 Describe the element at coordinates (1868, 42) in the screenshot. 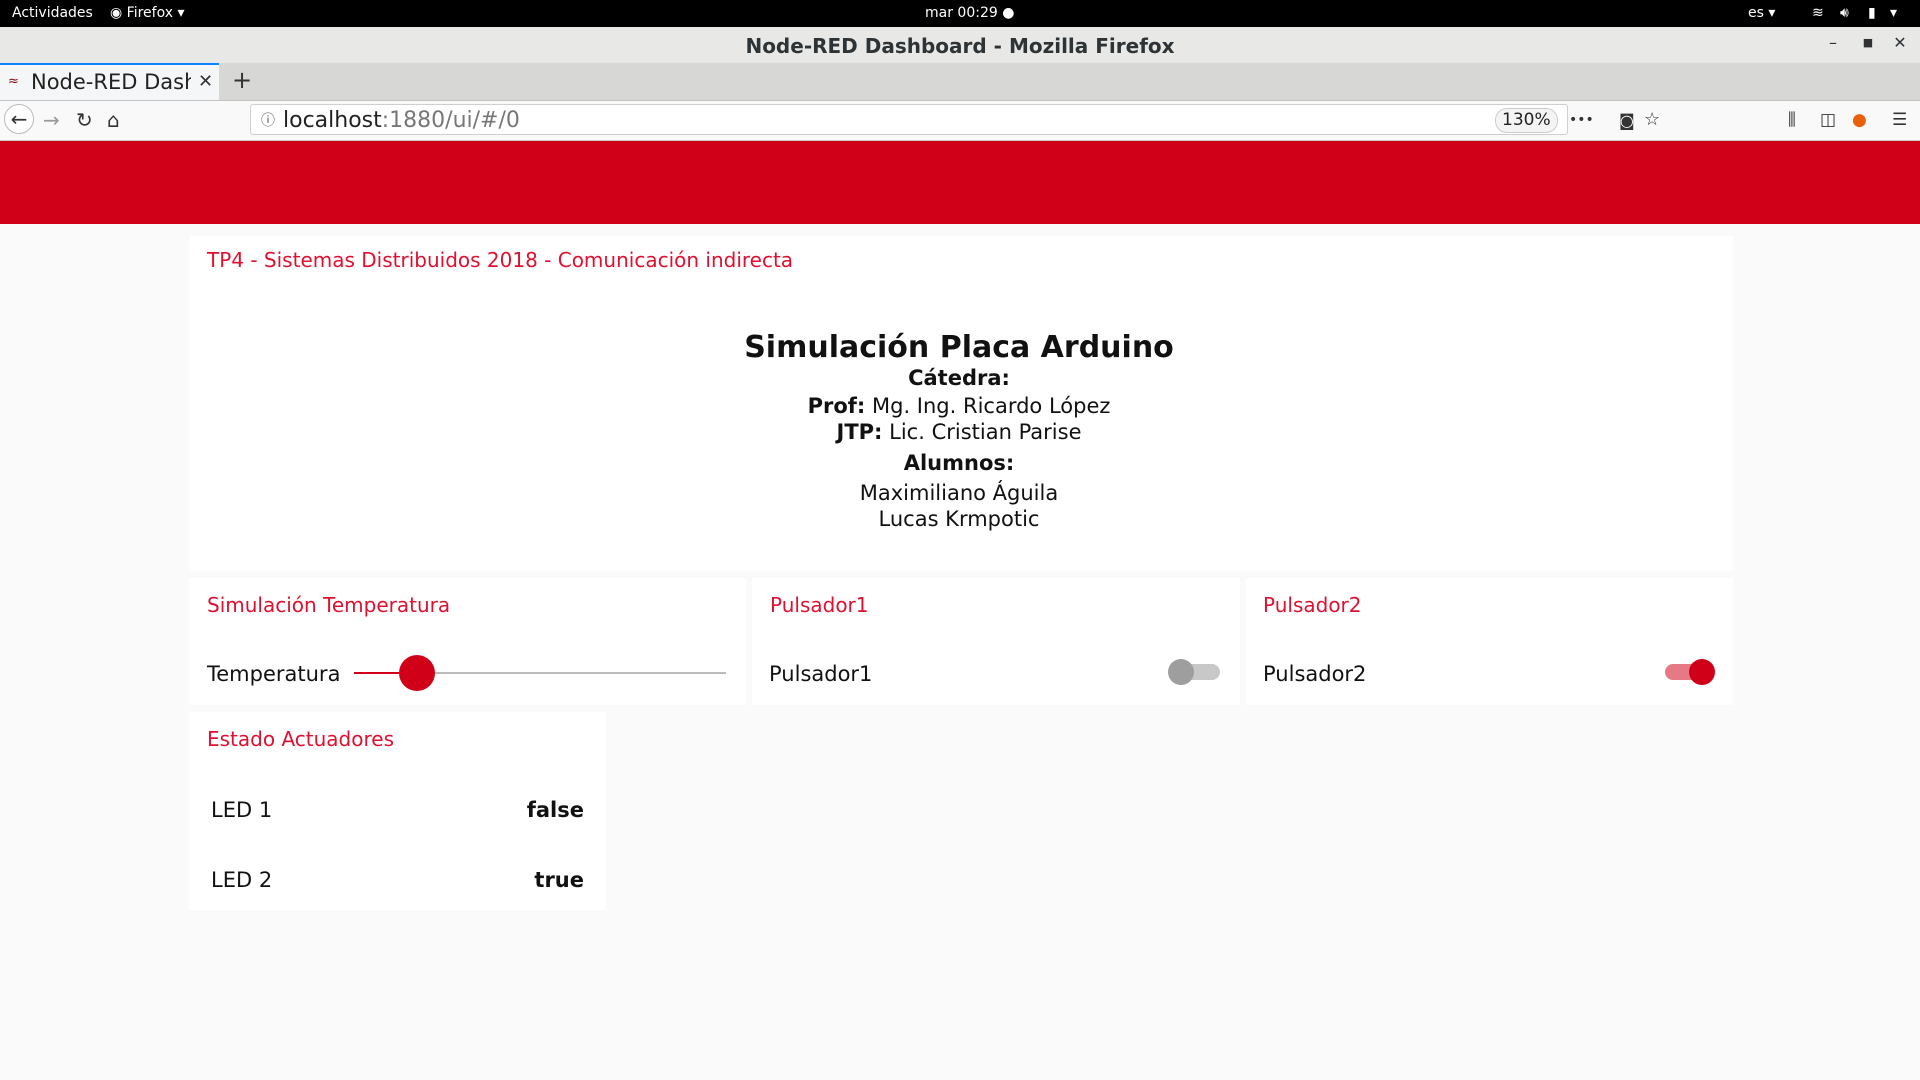

I see `maximize-icon: ■` at that location.